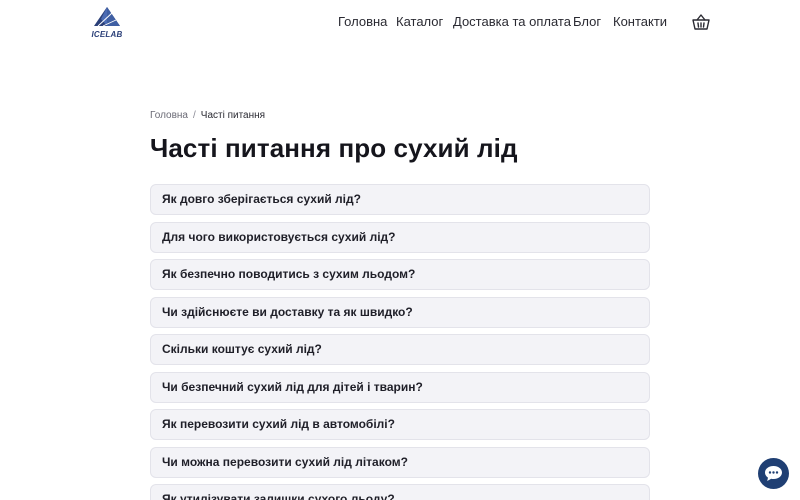  I want to click on faq-question: Для чого використовується сухий лід?, so click(279, 236).